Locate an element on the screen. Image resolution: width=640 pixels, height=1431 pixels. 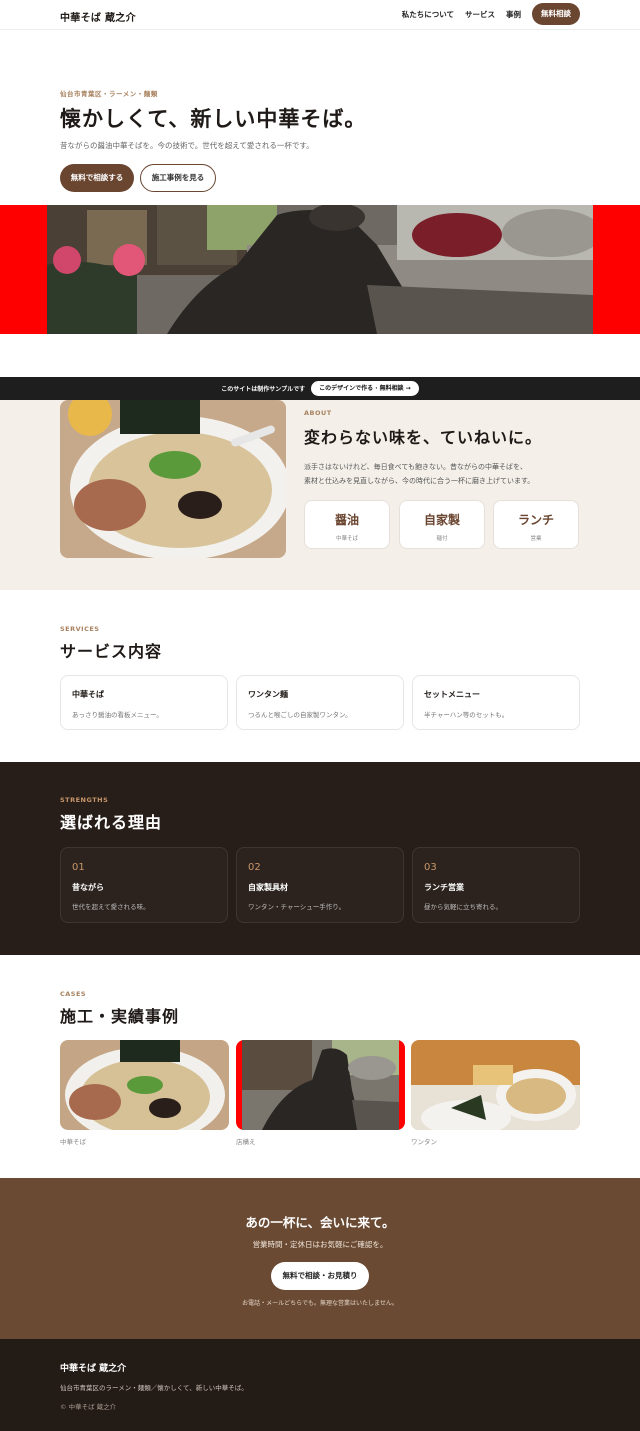
service-card: ワンタン麺 つるんと喉ごしの自家製ワンタン。 is located at coordinates (320, 702).